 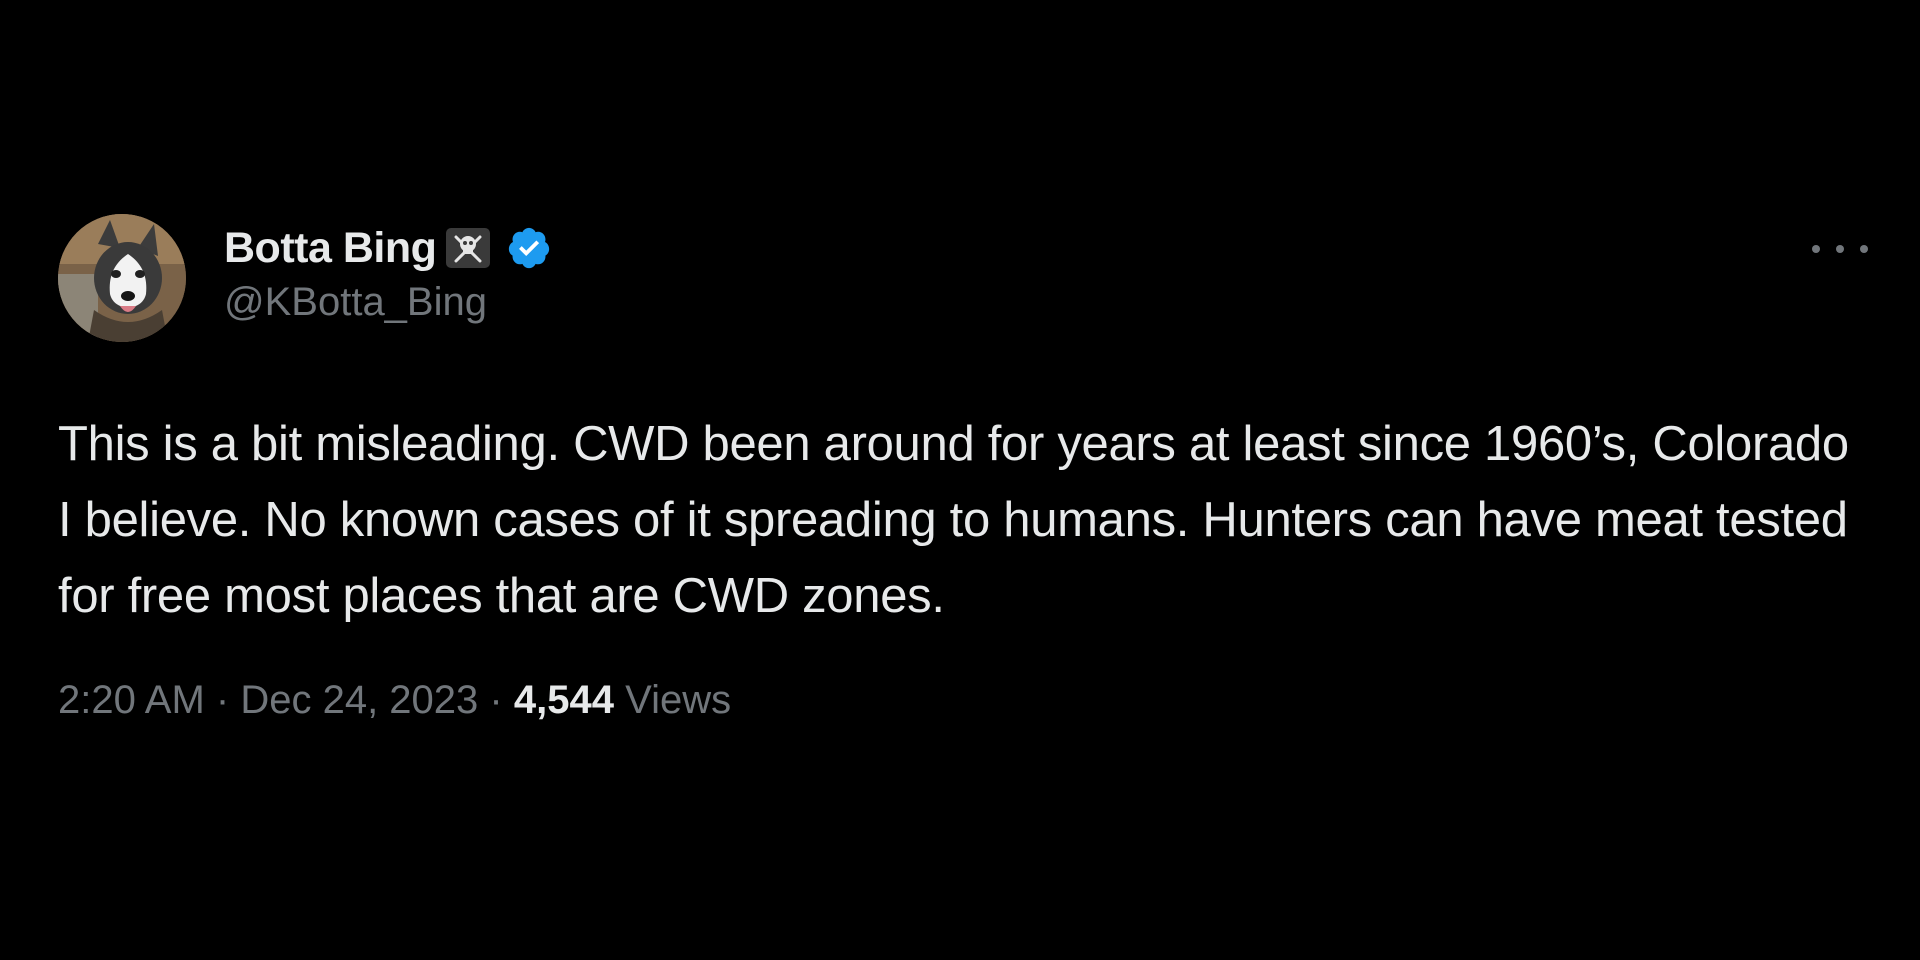 What do you see at coordinates (359, 700) in the screenshot?
I see `tweet-date: Dec 24, 2023` at bounding box center [359, 700].